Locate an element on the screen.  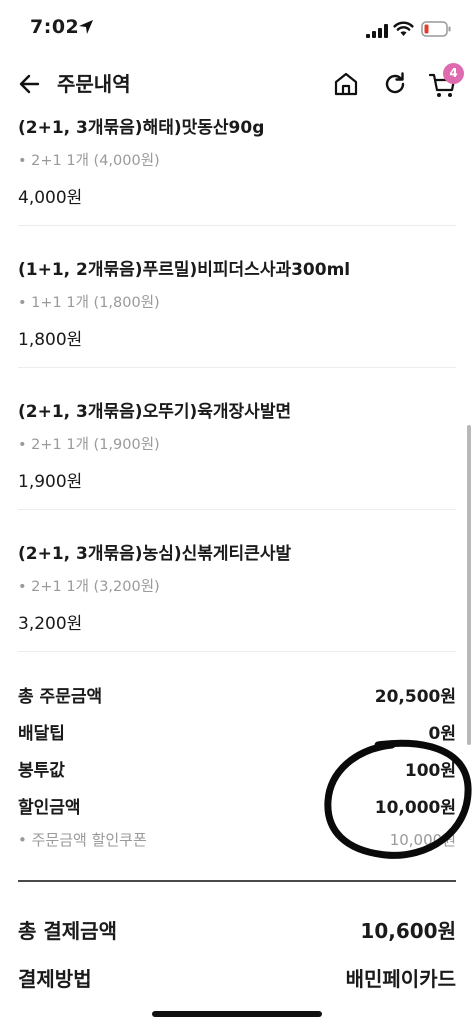
total-order-label: 총 주문금액 is located at coordinates (60, 697).